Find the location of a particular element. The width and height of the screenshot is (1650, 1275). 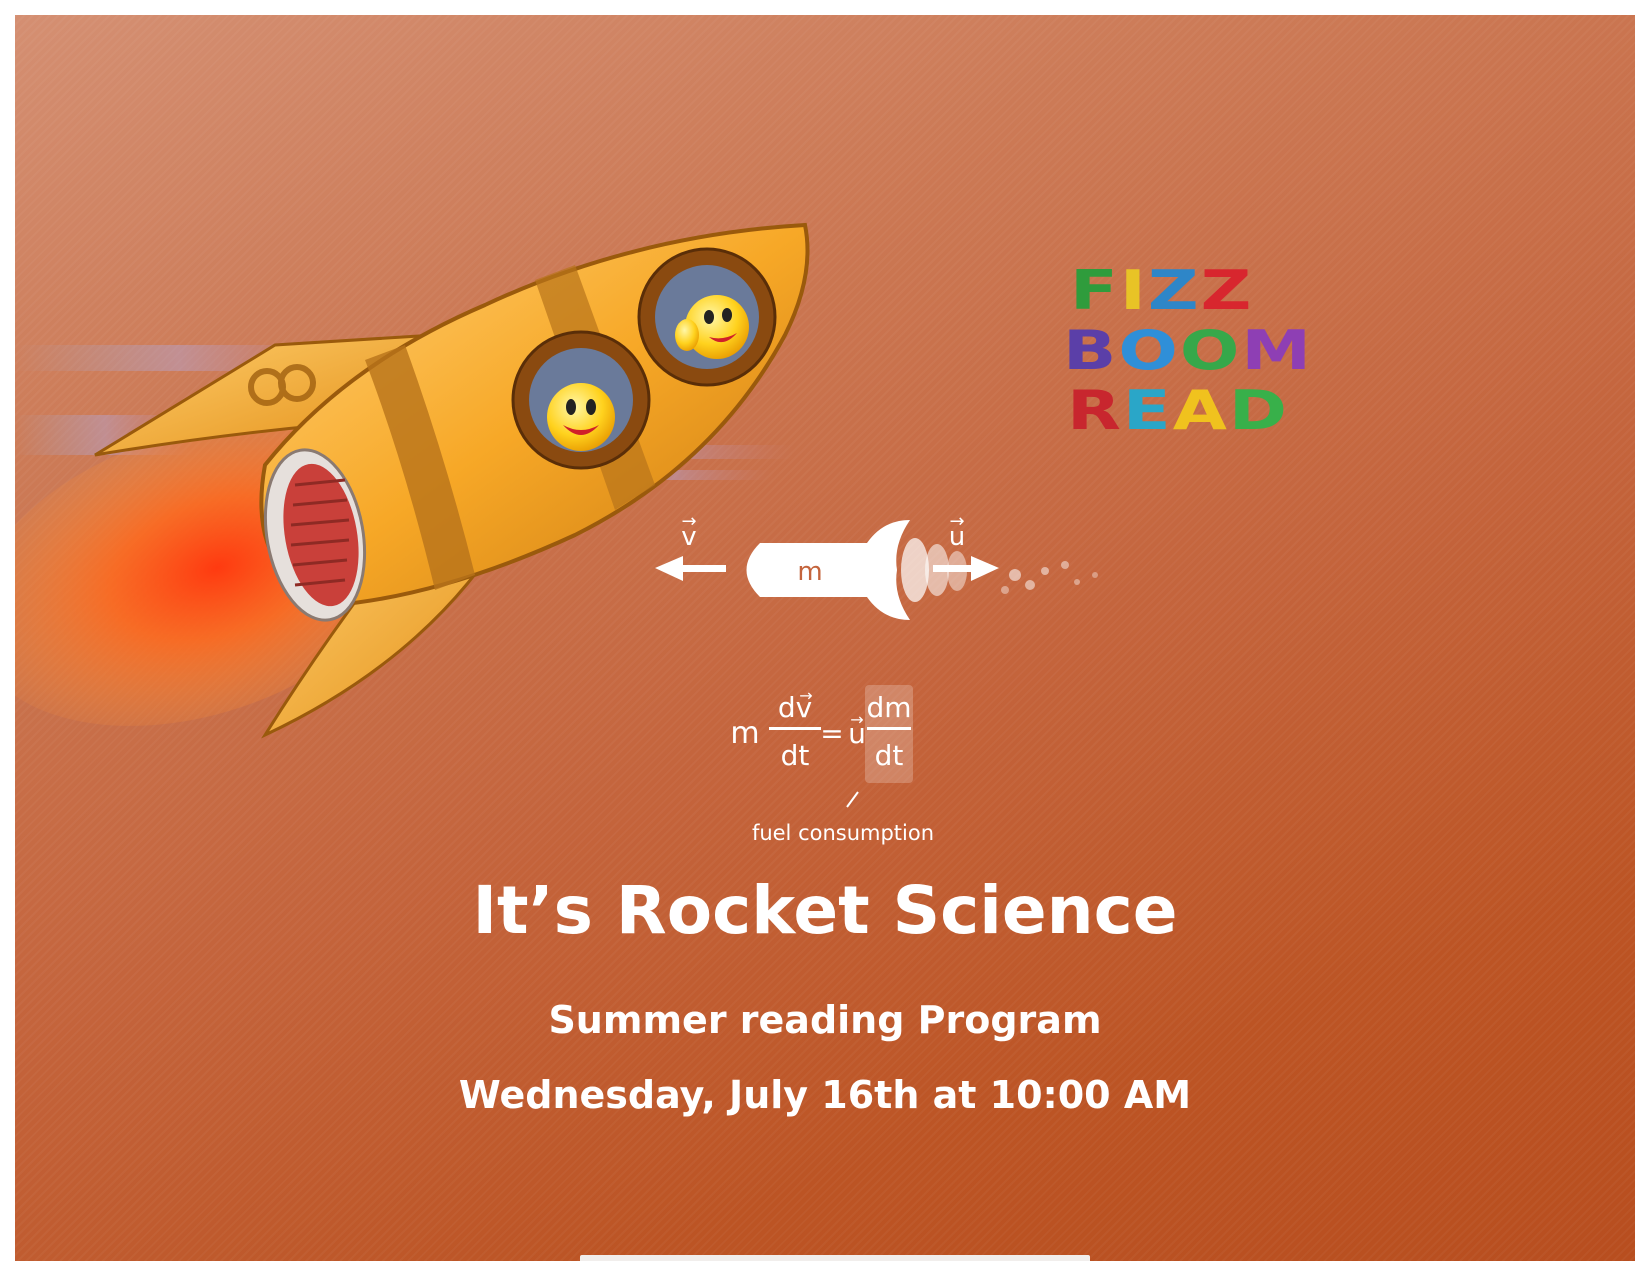

mass-label: m is located at coordinates (809, 572).